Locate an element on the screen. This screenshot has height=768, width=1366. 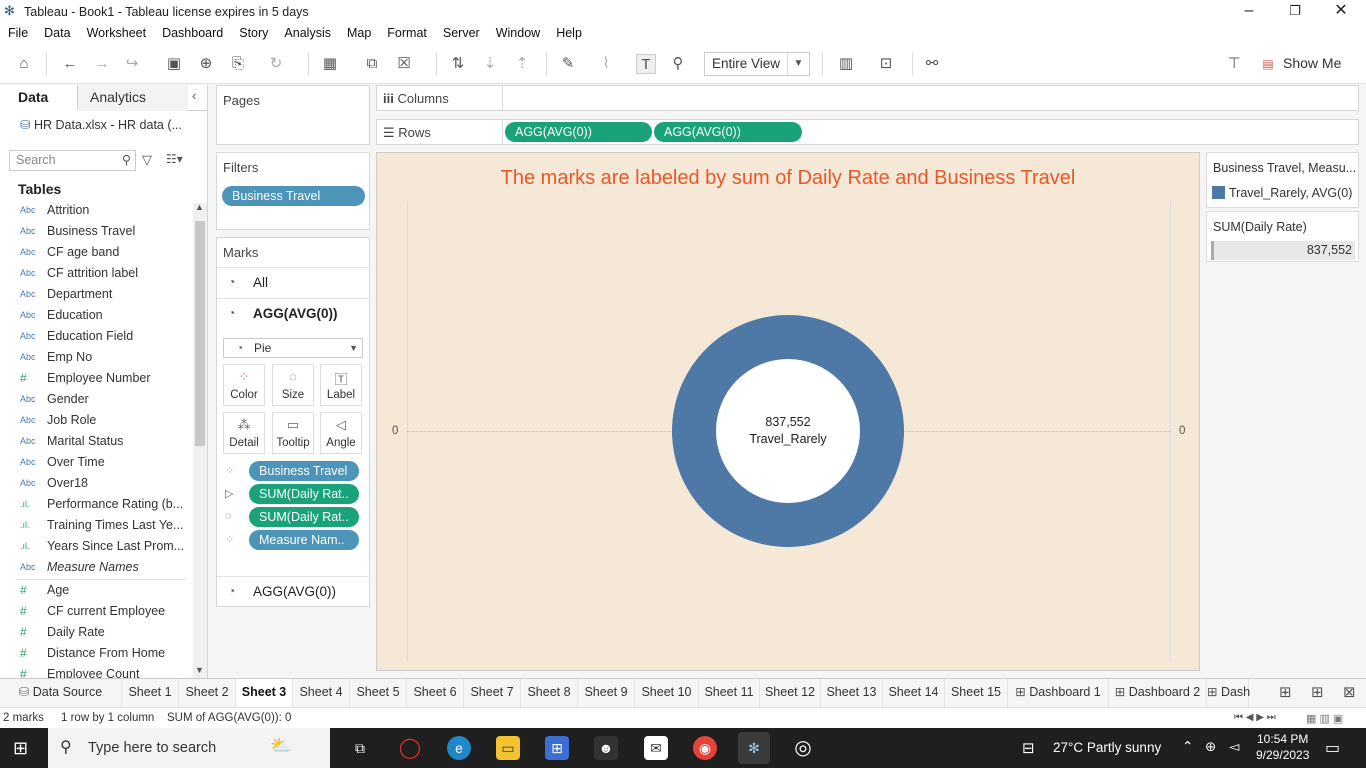
menu-item-worksheet: Worksheet is located at coordinates (117, 32).